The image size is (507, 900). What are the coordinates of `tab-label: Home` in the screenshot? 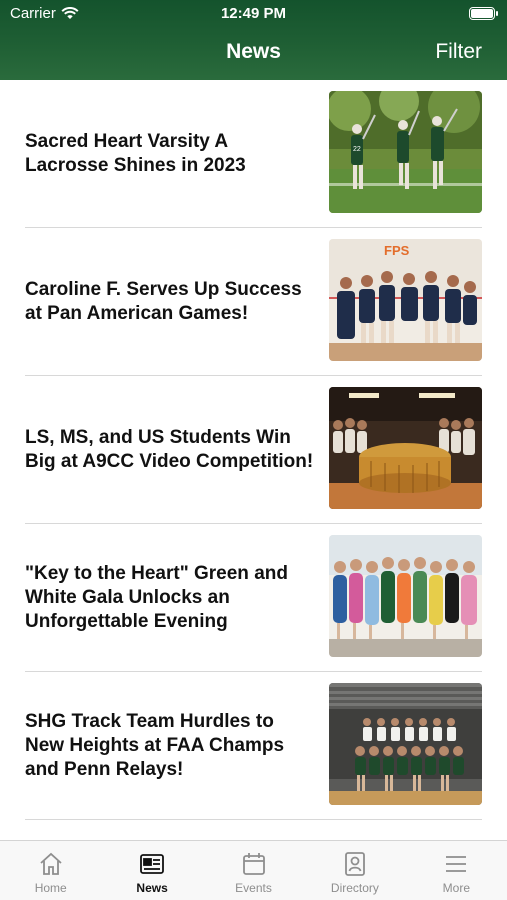 It's located at (50, 888).